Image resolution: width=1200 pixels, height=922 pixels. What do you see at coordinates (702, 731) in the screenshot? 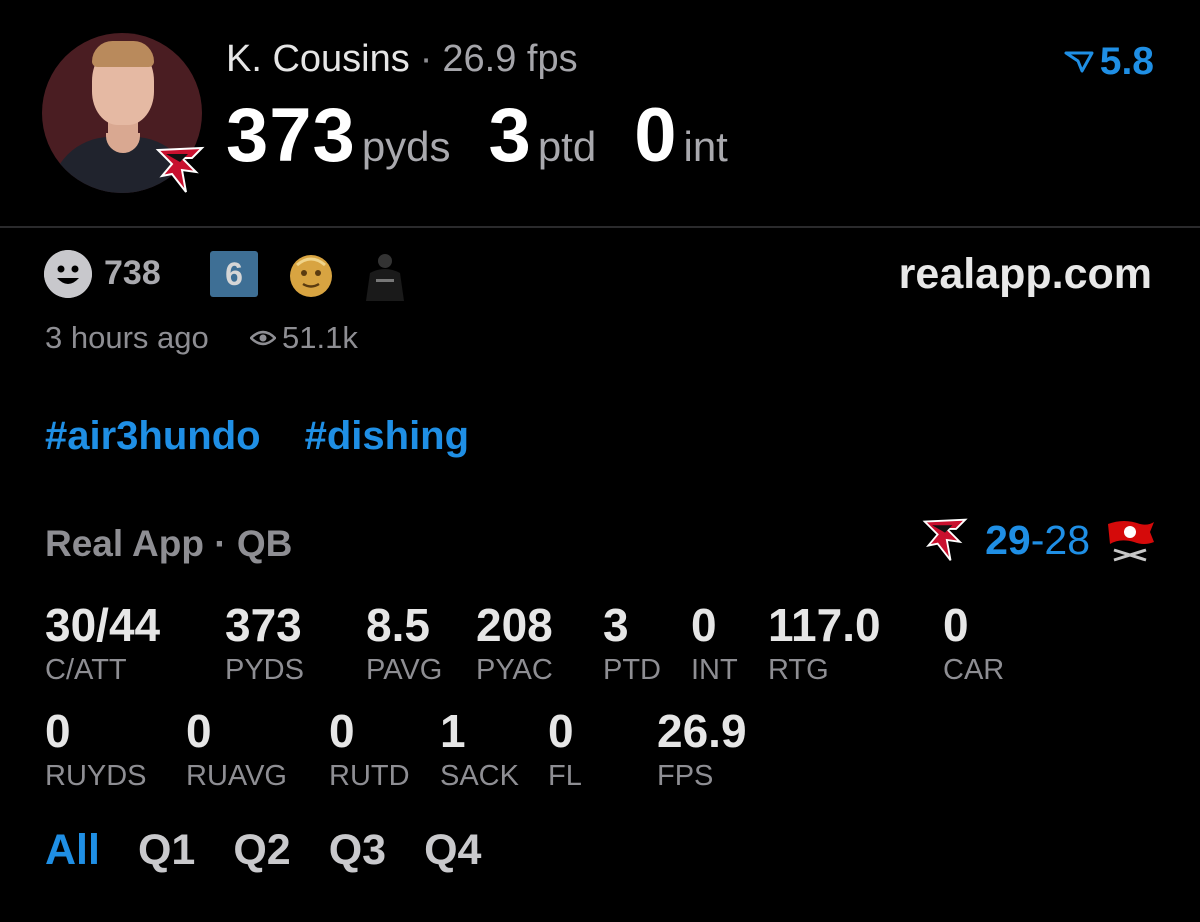
I see `stat-value: 26.9` at bounding box center [702, 731].